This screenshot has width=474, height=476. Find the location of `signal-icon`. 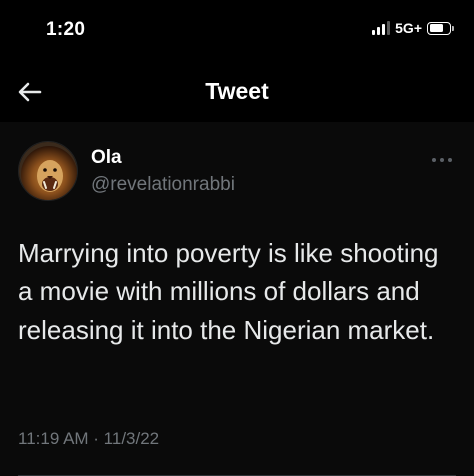

signal-icon is located at coordinates (381, 28).